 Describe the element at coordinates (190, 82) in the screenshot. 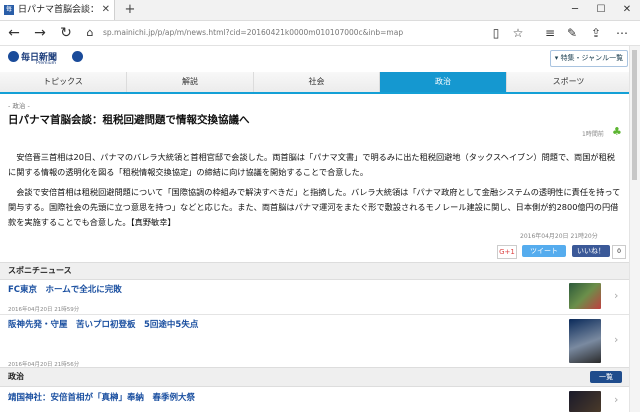

I see `tab-commentary: 解説` at that location.